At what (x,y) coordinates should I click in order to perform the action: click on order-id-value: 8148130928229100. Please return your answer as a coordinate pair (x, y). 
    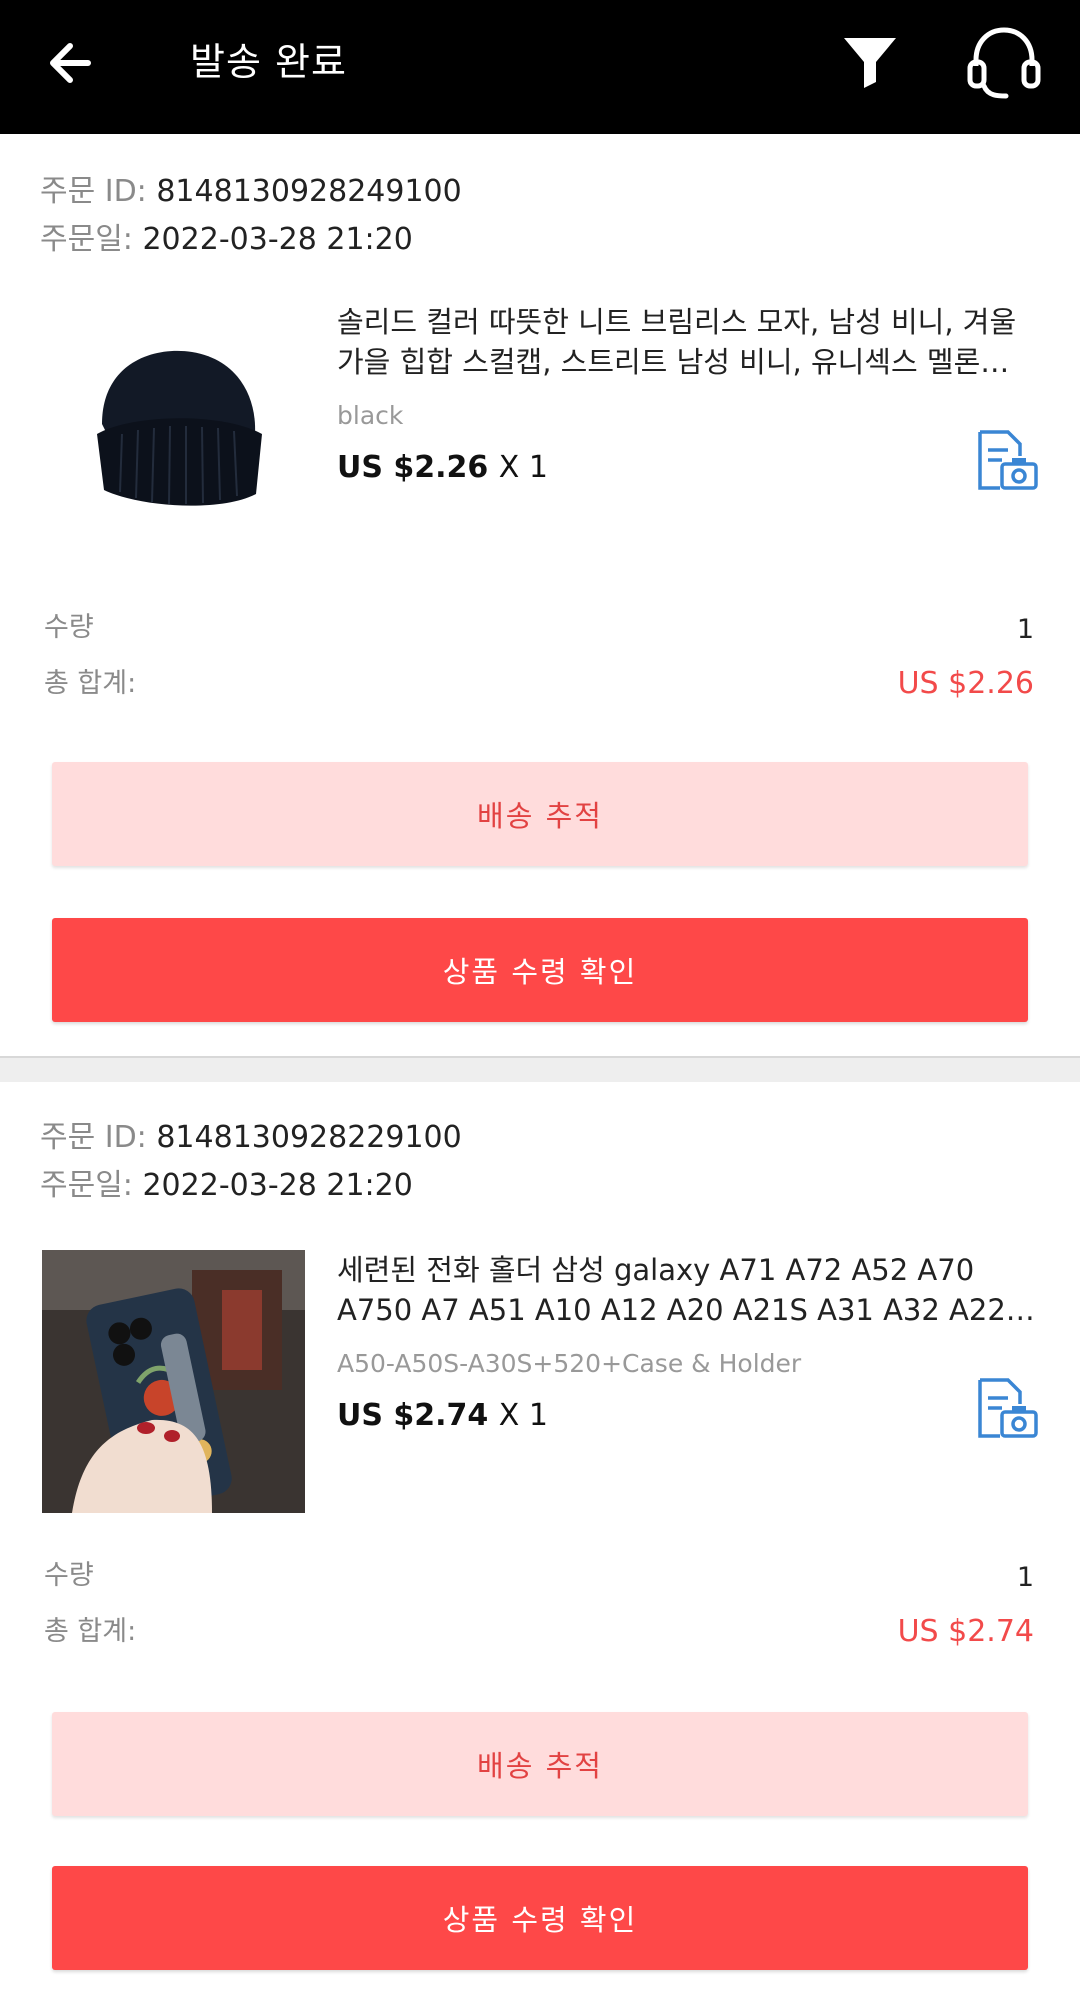
    Looking at the image, I should click on (309, 1137).